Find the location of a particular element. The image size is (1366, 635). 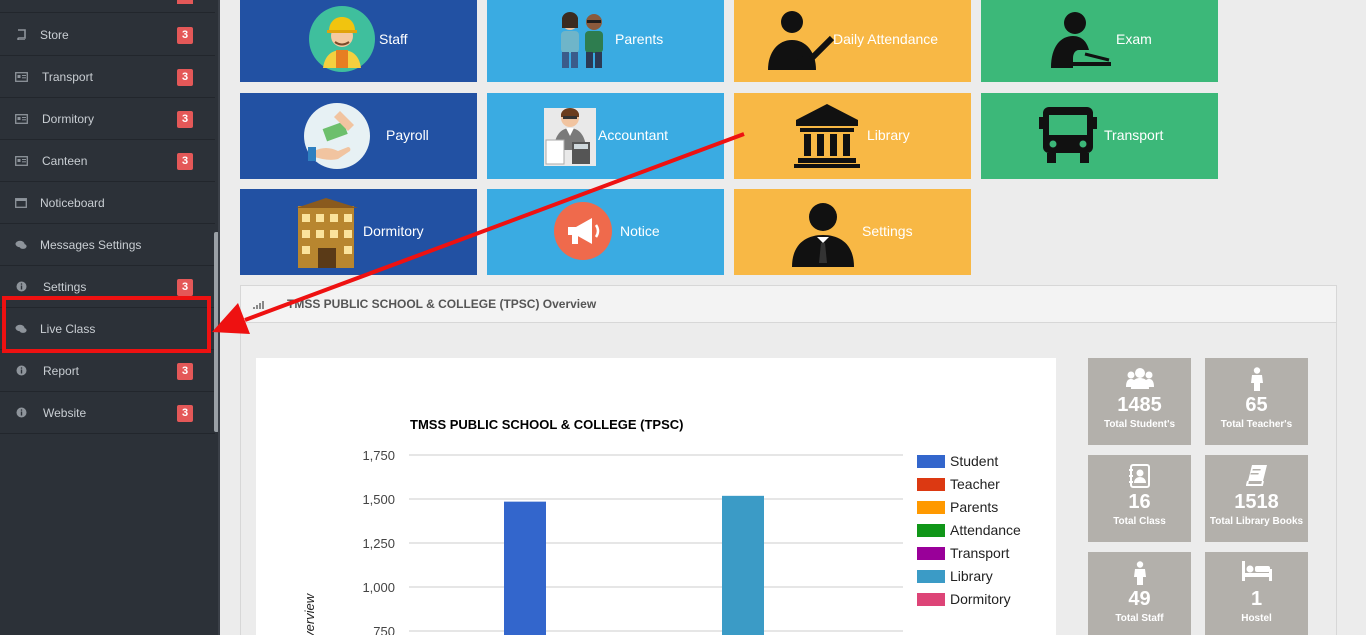

annotation-arrow is located at coordinates (478, 233).